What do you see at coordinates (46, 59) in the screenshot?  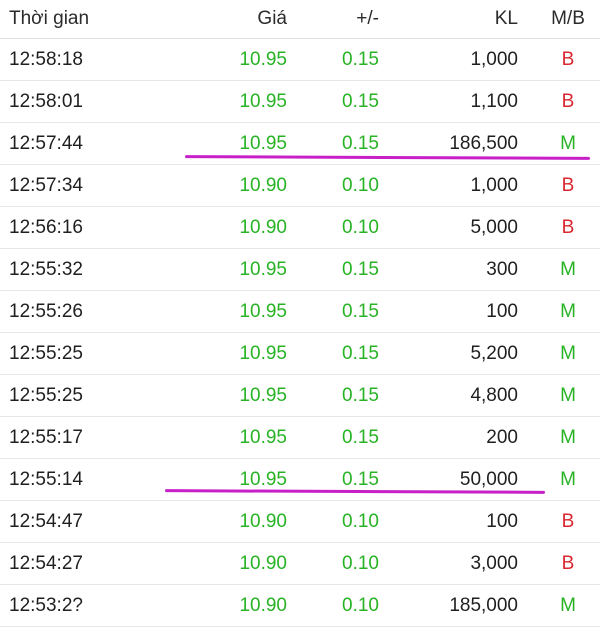 I see `trade-time: 12:58:18` at bounding box center [46, 59].